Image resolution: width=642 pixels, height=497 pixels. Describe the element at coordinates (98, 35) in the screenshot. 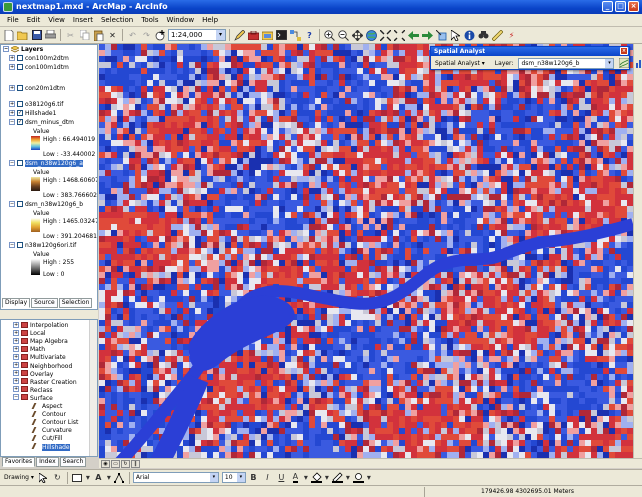

I see `paste-icon` at that location.